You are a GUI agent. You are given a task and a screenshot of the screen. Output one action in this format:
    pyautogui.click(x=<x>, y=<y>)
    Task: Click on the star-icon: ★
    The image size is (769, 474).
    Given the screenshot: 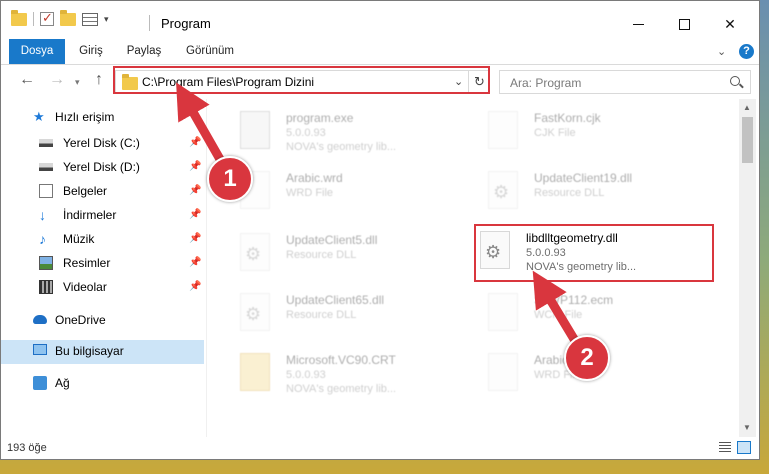 What is the action you would take?
    pyautogui.click(x=39, y=116)
    